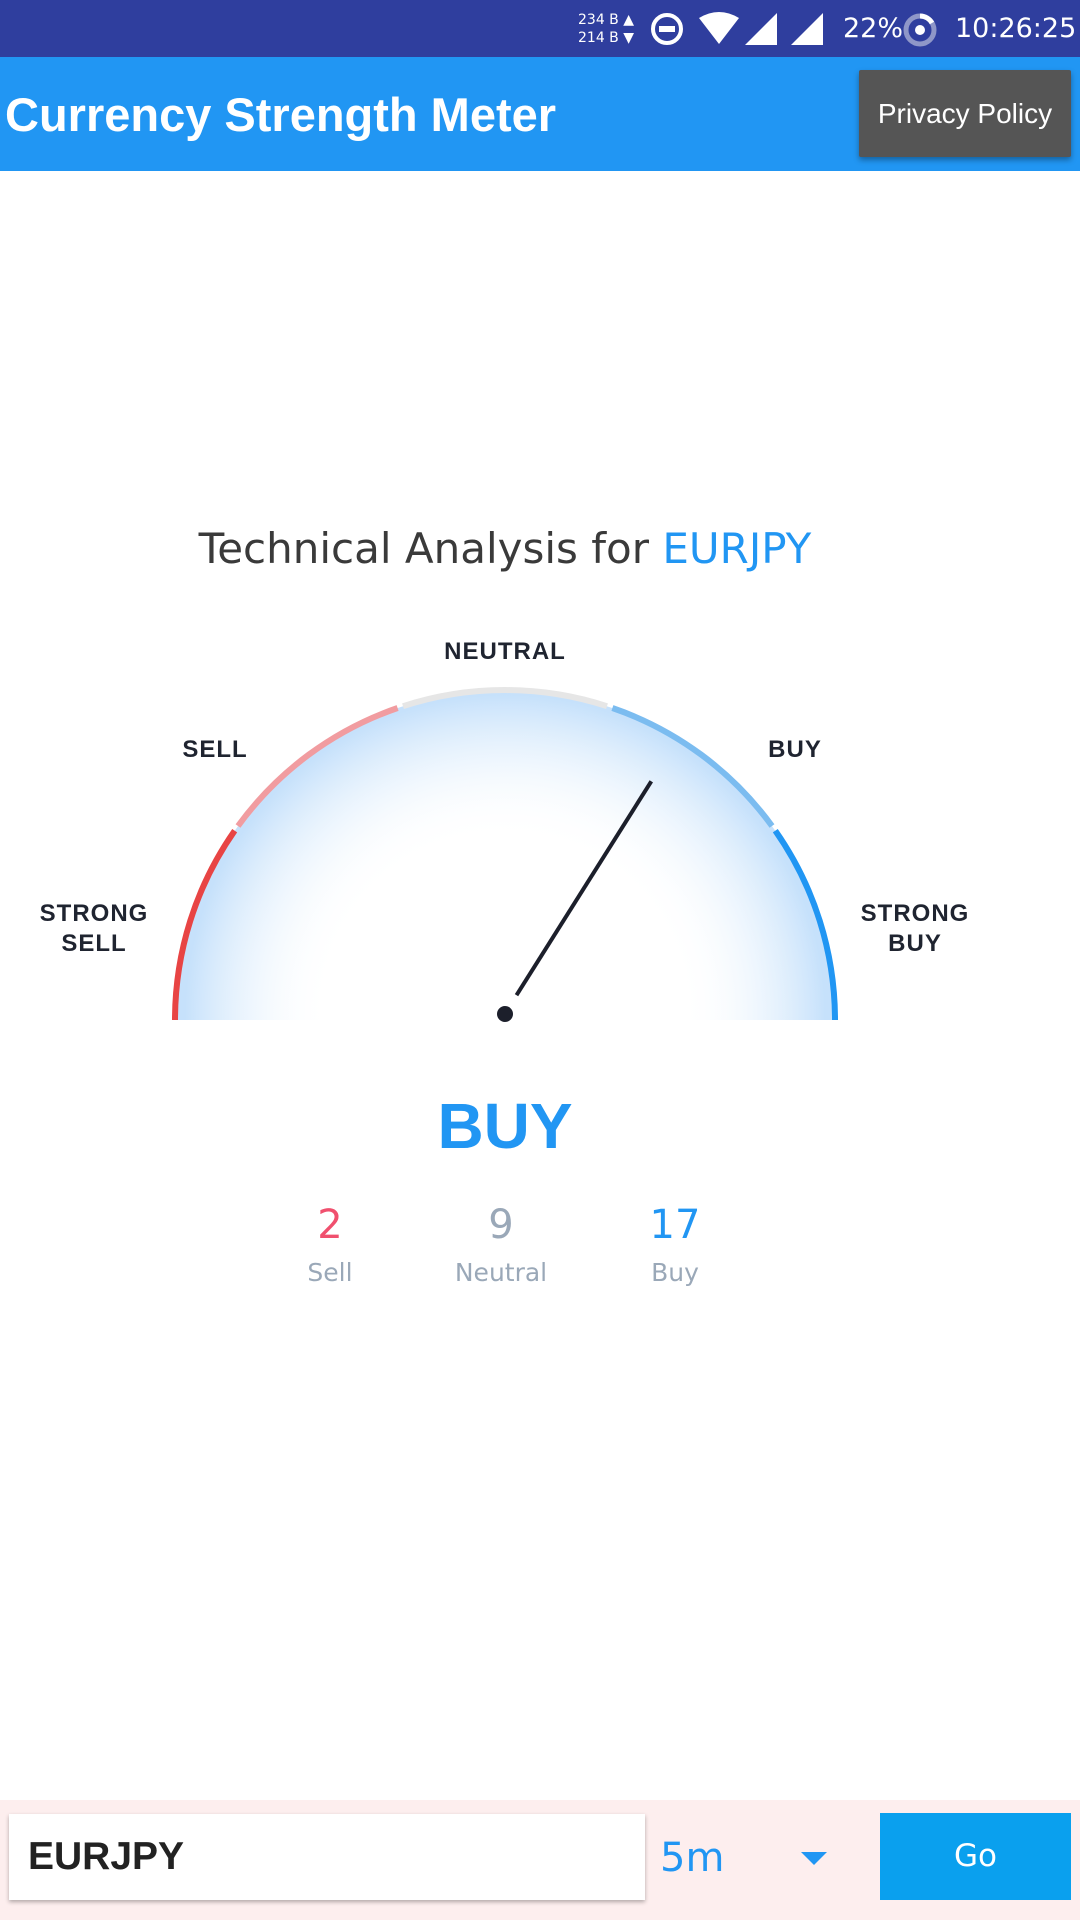 The height and width of the screenshot is (1920, 1080). I want to click on gauge-face, so click(505, 855).